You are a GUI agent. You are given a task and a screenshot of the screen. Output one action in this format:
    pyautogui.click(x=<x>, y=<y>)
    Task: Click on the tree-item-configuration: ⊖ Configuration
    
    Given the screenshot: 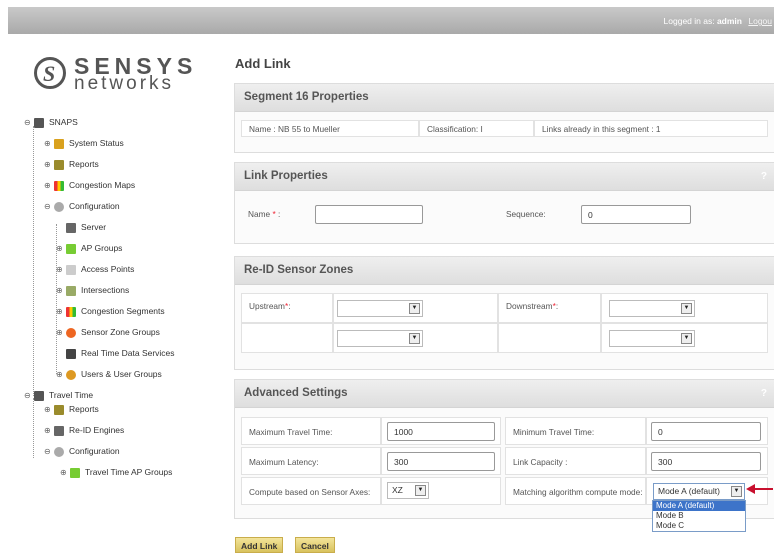 What is the action you would take?
    pyautogui.click(x=82, y=206)
    